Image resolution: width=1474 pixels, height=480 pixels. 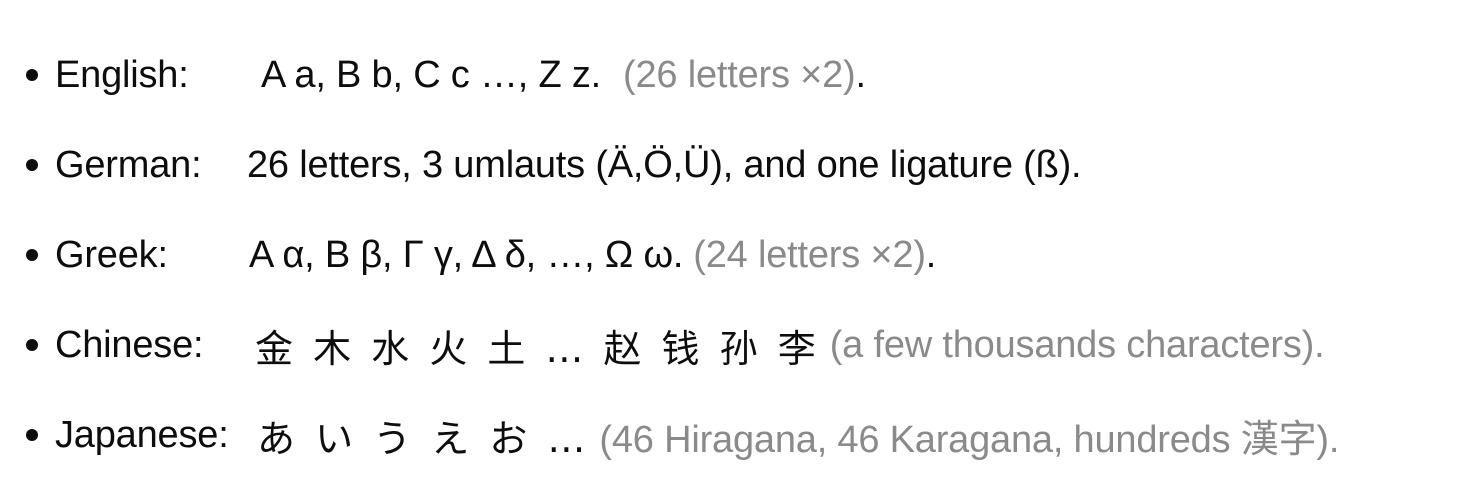 What do you see at coordinates (537, 348) in the screenshot?
I see `alphabet-content: 金 木 水 火 土 … 赵 钱 孙 李` at bounding box center [537, 348].